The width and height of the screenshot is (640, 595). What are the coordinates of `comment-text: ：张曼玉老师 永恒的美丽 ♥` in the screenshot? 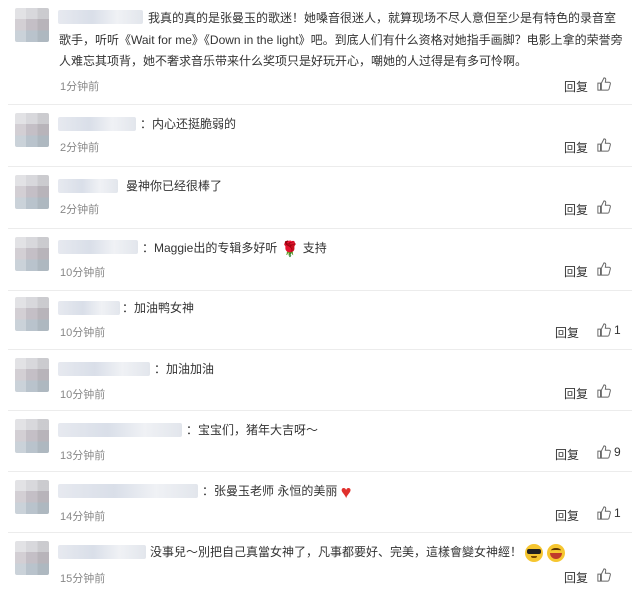 It's located at (276, 491).